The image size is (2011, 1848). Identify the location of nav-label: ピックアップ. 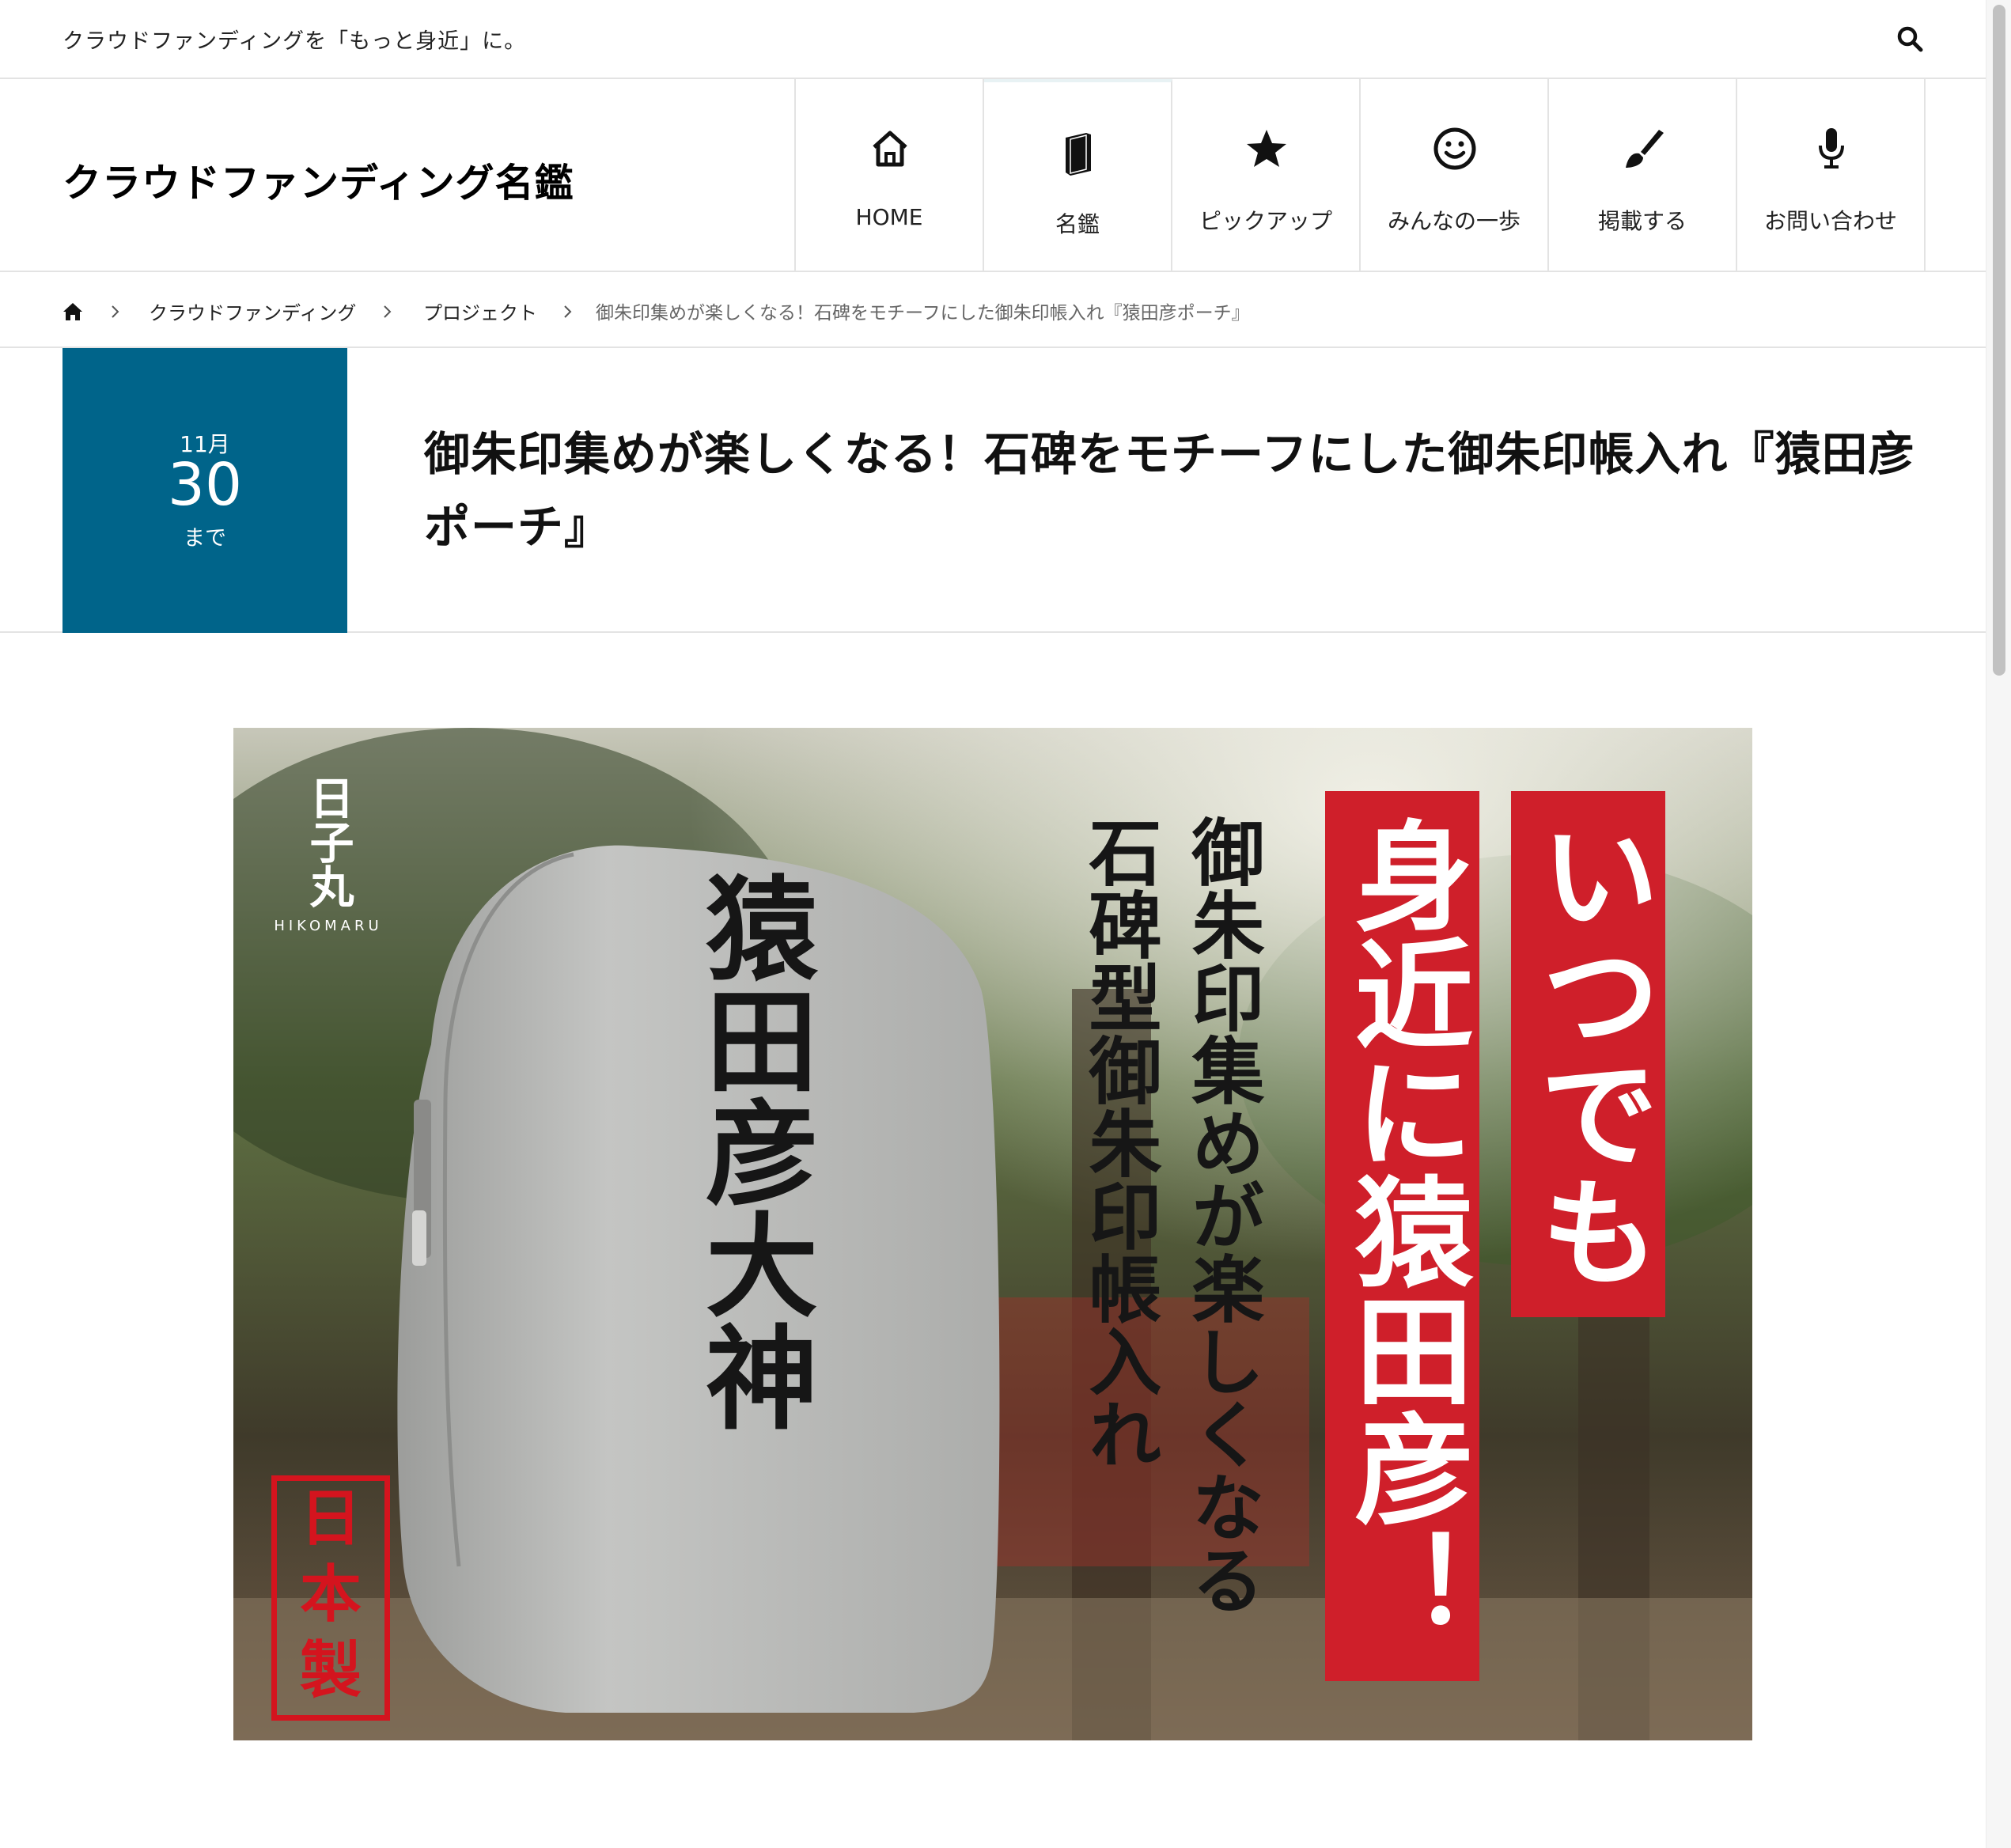
(1265, 221).